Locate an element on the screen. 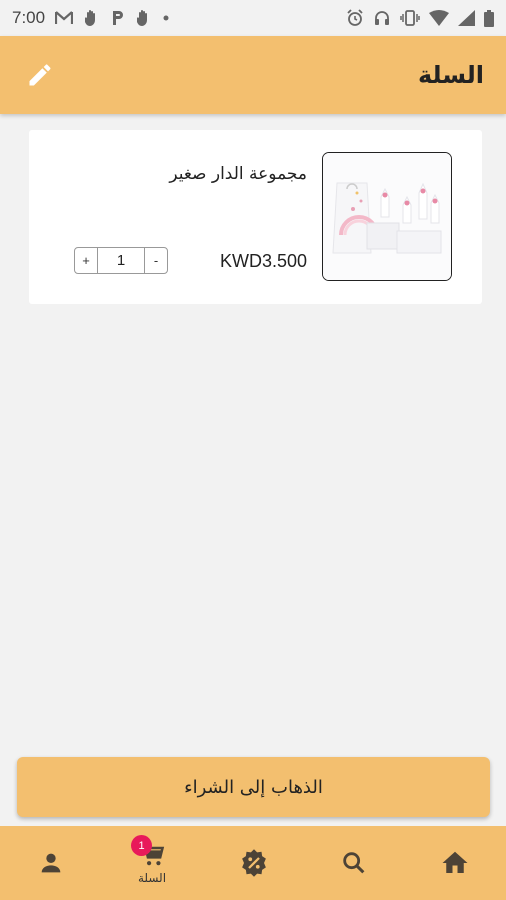 The image size is (506, 900). product-name: مجموعة الدار صغير is located at coordinates (238, 174).